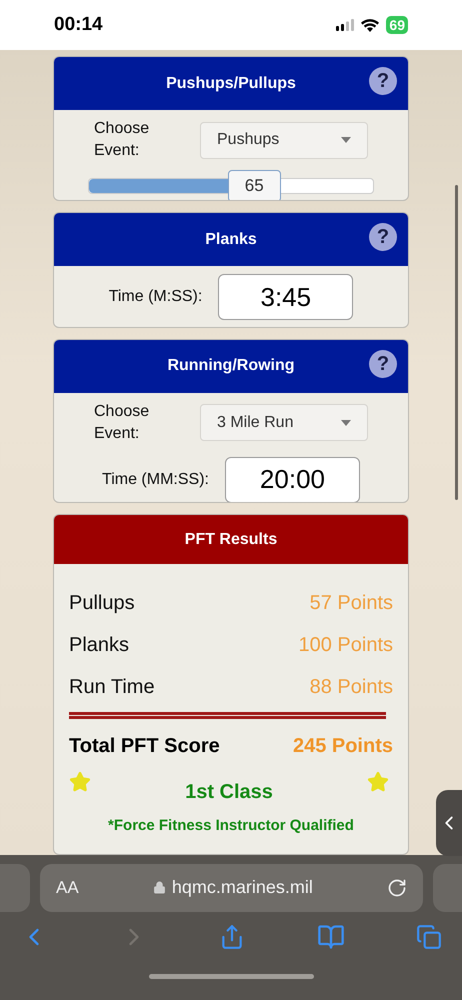  What do you see at coordinates (449, 823) in the screenshot?
I see `side-tab` at bounding box center [449, 823].